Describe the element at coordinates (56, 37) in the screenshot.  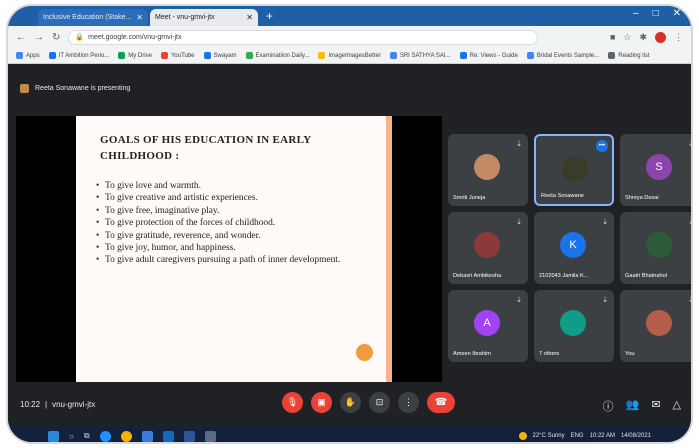
I see `reload-icon: ↻` at that location.